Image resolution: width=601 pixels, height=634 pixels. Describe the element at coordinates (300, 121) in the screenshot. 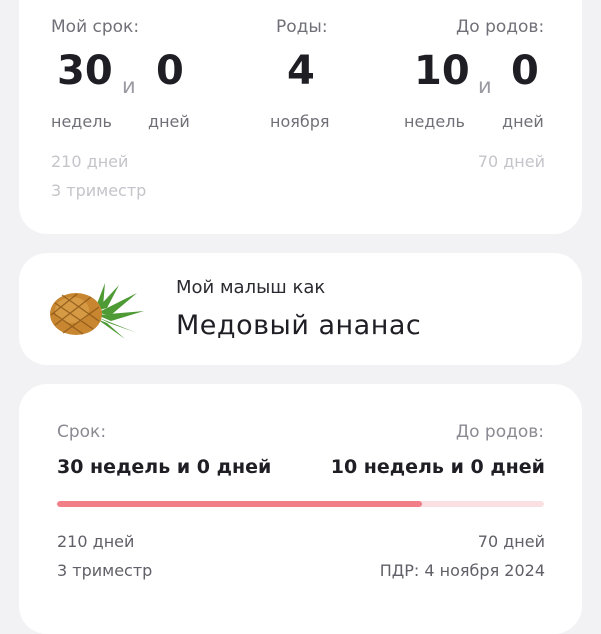

I see `birth-month: ноября` at that location.